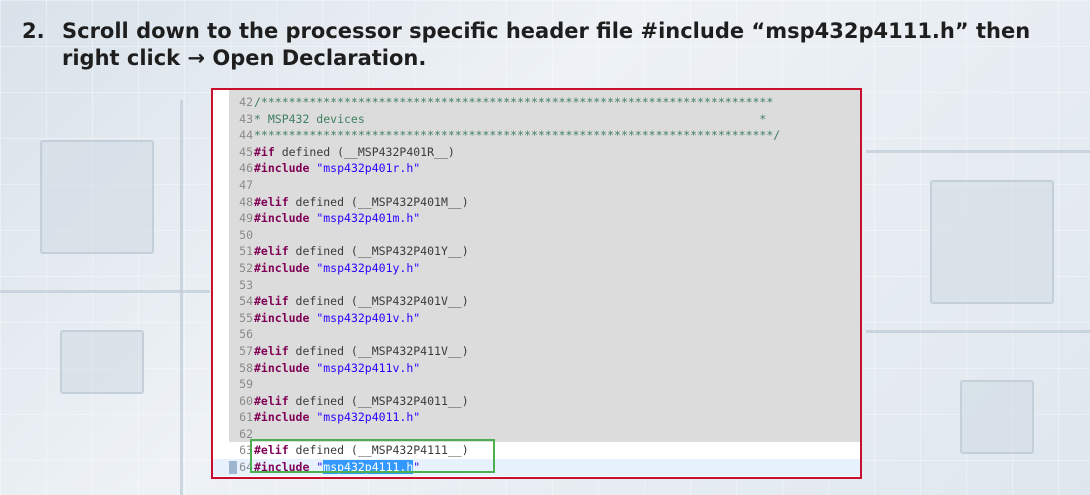 The height and width of the screenshot is (495, 1090). I want to click on code-line: 43 * MSP432 devices *, so click(536, 119).